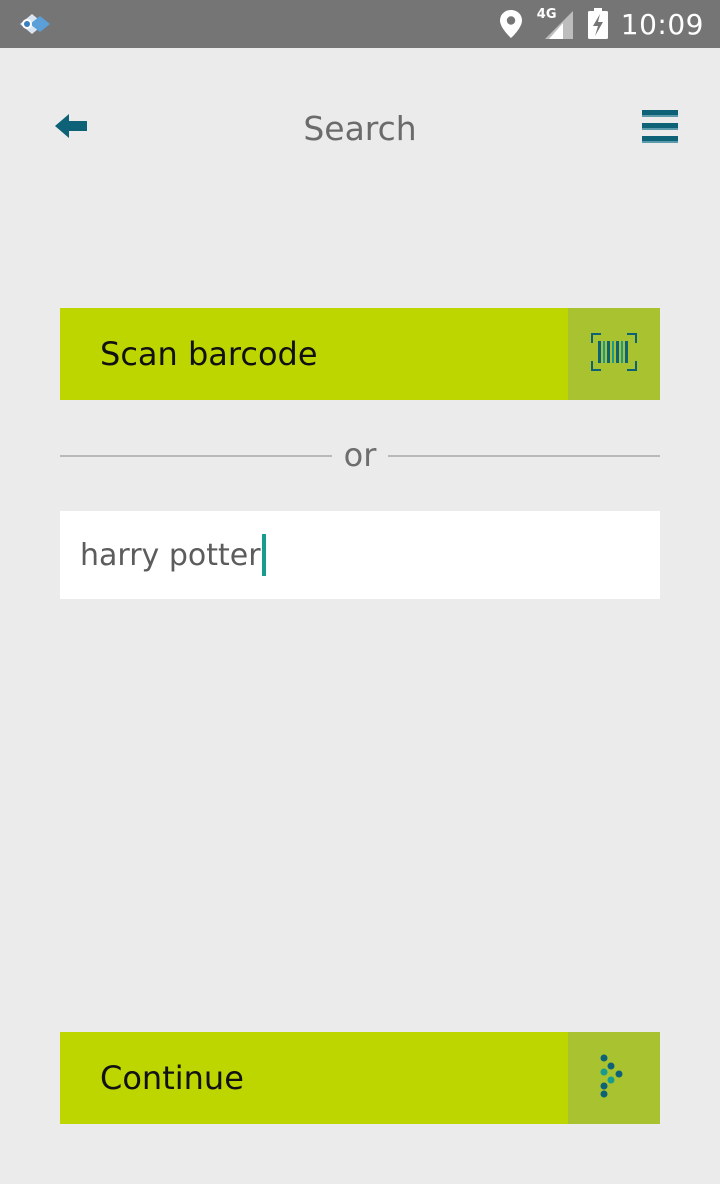 This screenshot has width=720, height=1184. Describe the element at coordinates (196, 456) in the screenshot. I see `divider-line-left` at that location.